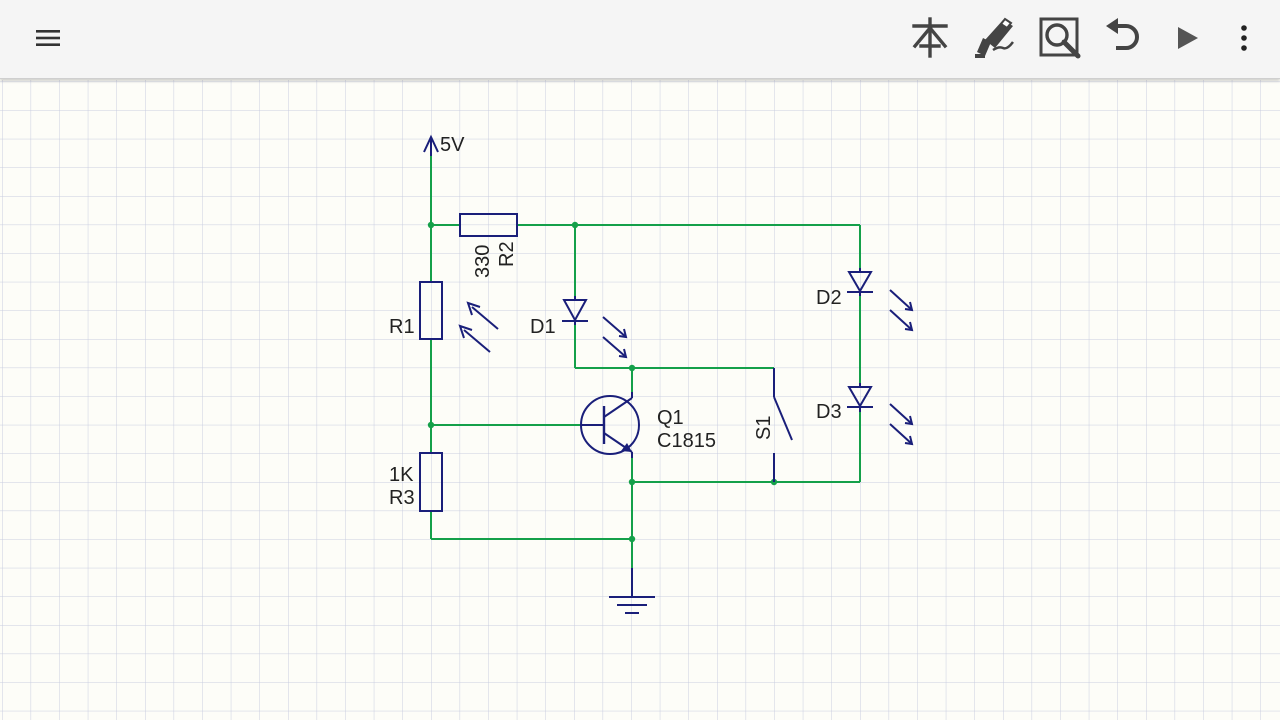 The width and height of the screenshot is (1280, 720). I want to click on d1-label: D1, so click(543, 327).